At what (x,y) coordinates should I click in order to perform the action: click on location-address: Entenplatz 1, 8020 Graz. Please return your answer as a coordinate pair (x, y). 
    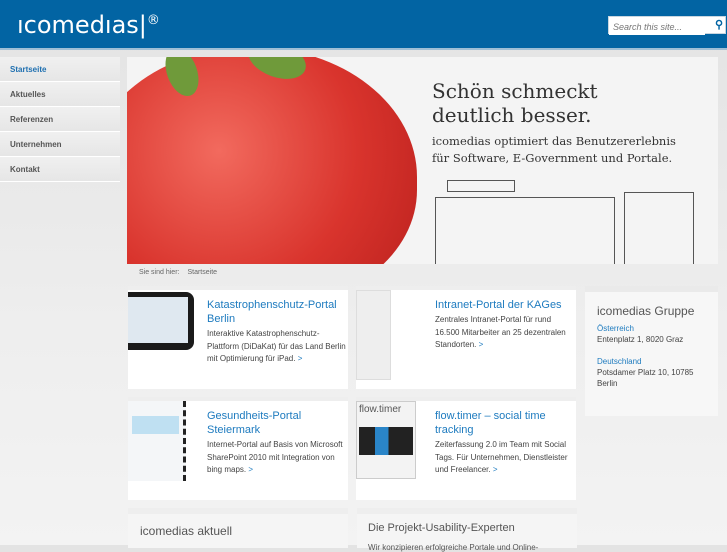
    Looking at the image, I should click on (640, 339).